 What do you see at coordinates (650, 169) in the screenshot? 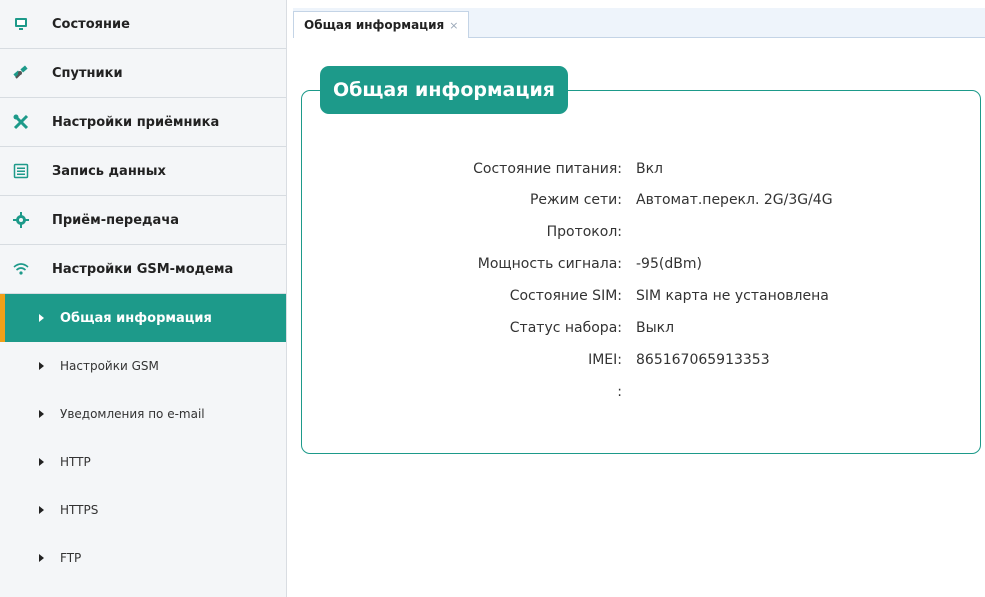
I see `info-value: Вкл` at bounding box center [650, 169].